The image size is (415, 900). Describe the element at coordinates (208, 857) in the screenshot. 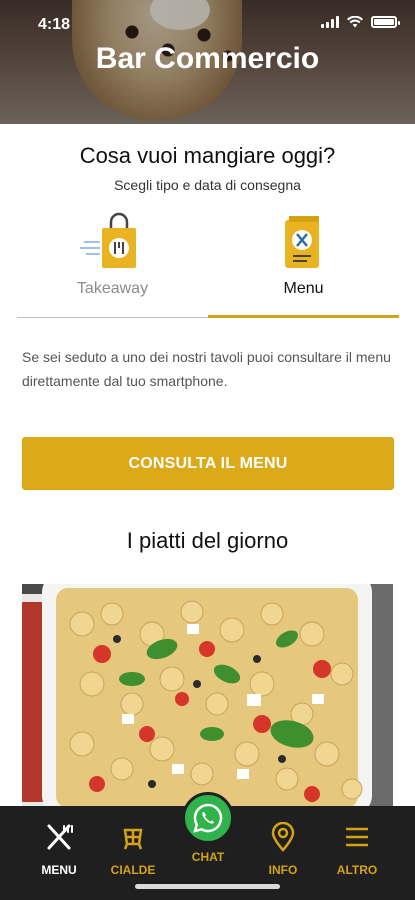

I see `nav-label-chat: CHAT` at that location.